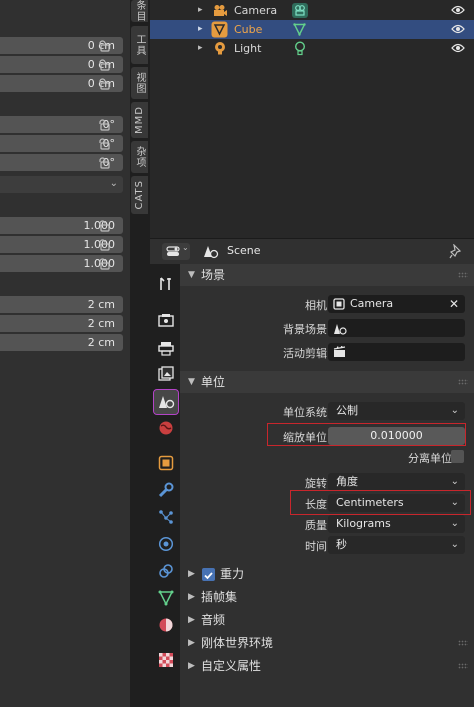 The width and height of the screenshot is (474, 707). What do you see at coordinates (305, 412) in the screenshot?
I see `unit-system-label: 单位系统` at bounding box center [305, 412].